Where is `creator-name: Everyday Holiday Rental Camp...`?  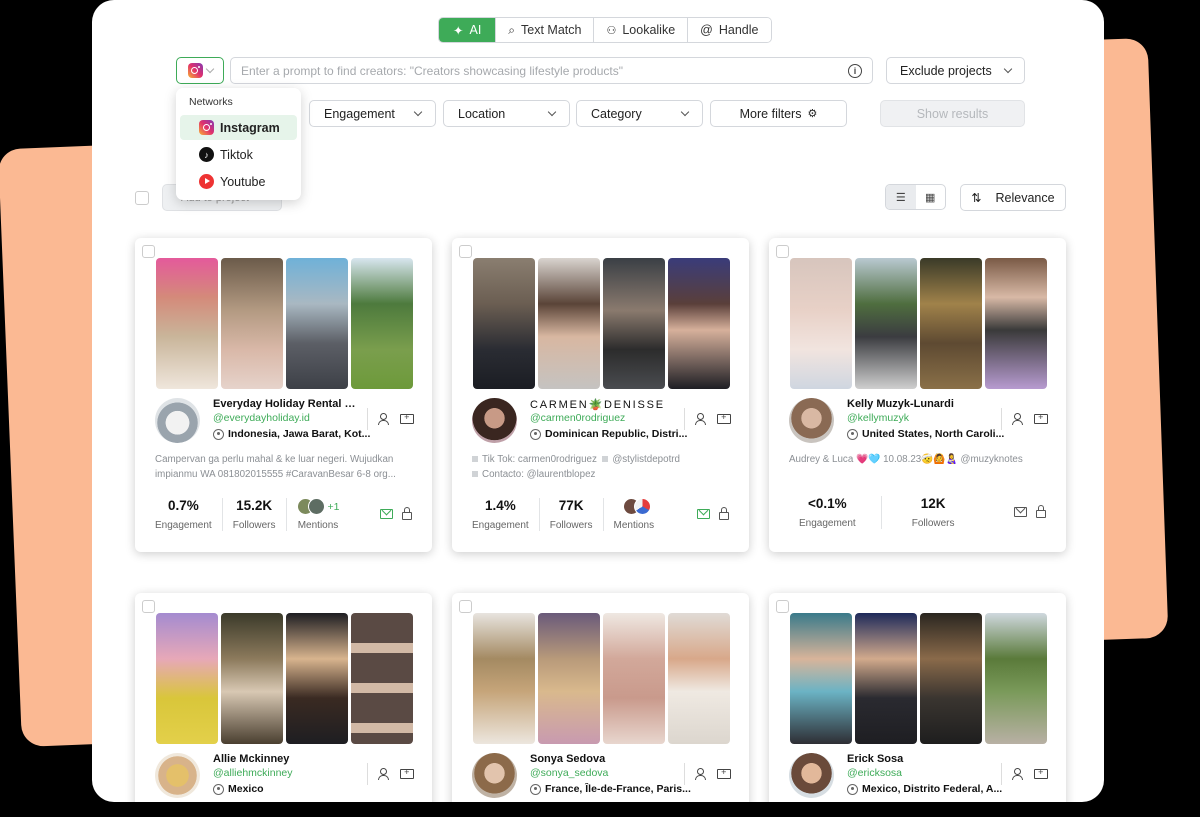
creator-name: Everyday Holiday Rental Camp... is located at coordinates (288, 404).